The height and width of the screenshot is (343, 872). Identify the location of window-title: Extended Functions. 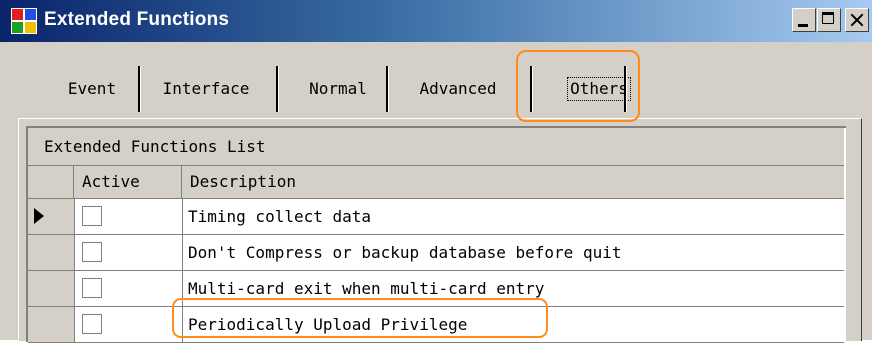
(137, 19).